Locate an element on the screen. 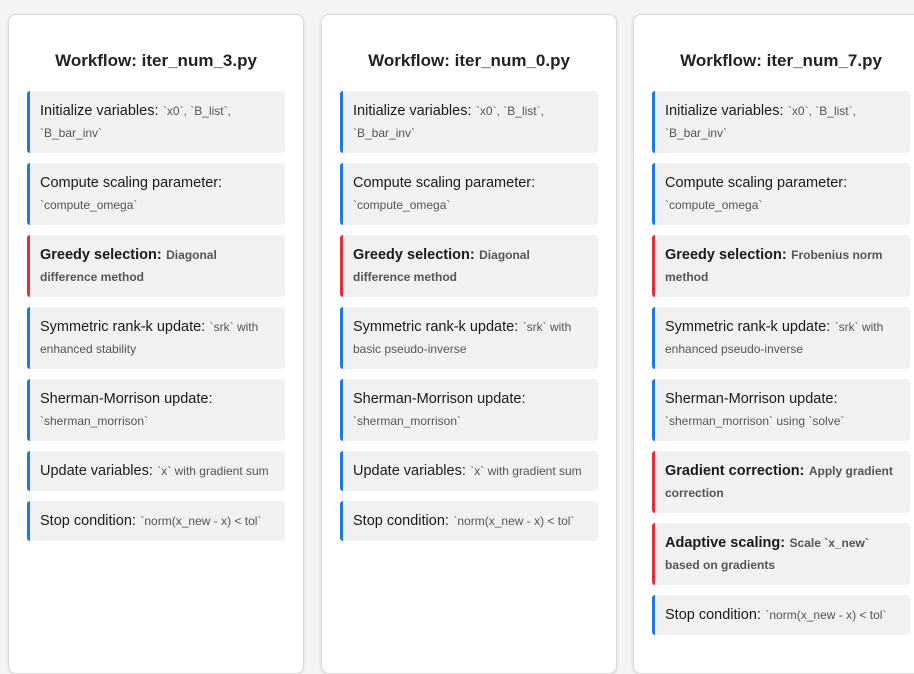  step-label: Gradient correction: is located at coordinates (735, 471).